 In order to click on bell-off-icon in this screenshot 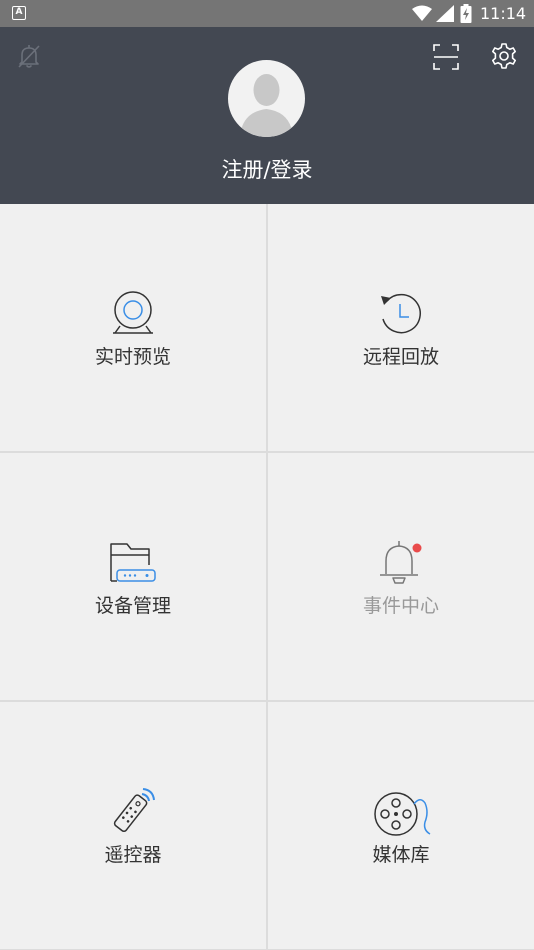, I will do `click(29, 56)`.